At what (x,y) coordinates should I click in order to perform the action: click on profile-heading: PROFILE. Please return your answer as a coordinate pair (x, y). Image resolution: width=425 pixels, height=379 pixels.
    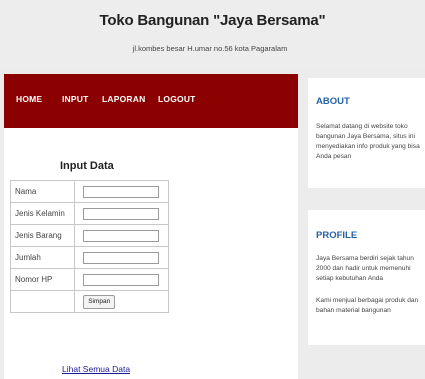
    Looking at the image, I should click on (337, 235).